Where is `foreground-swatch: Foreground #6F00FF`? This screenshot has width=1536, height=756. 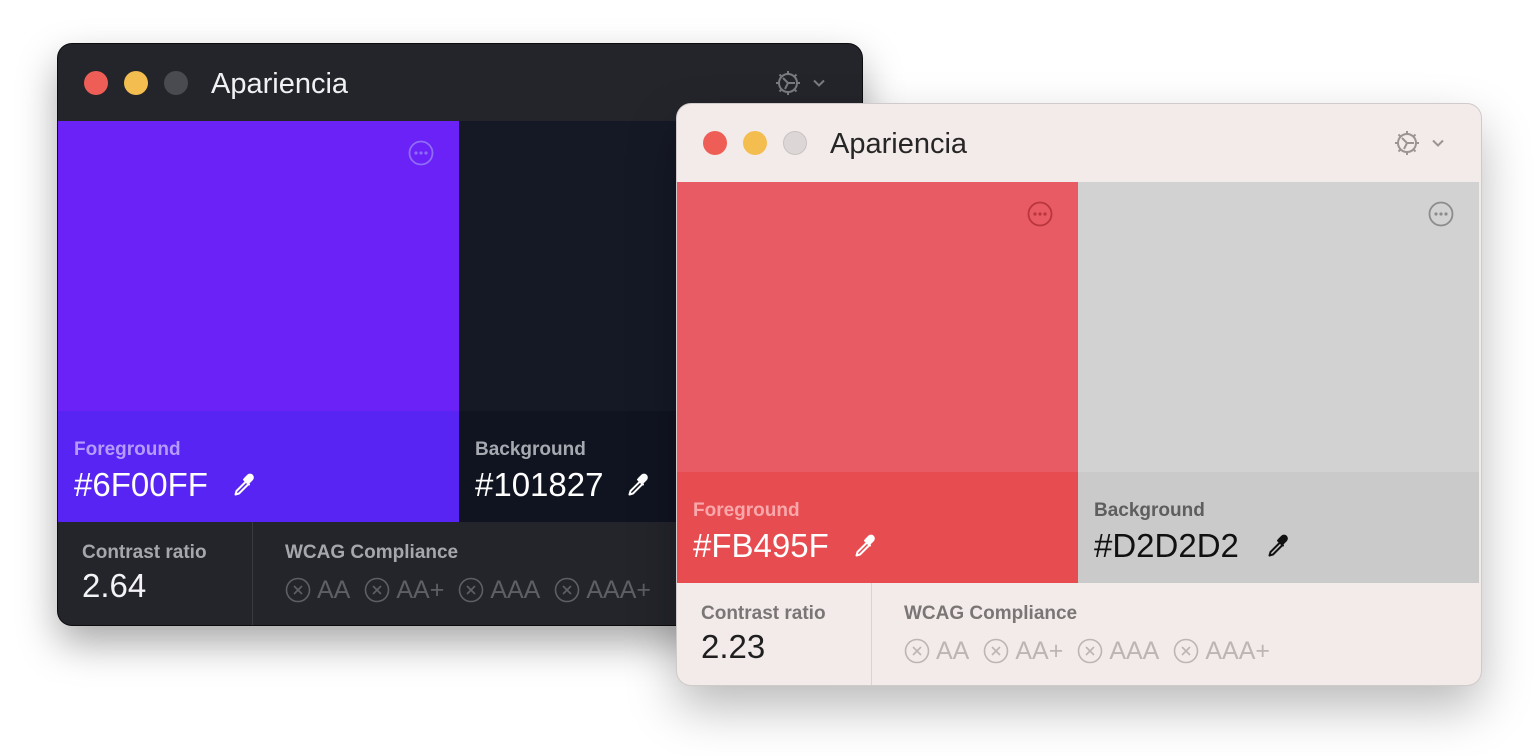
foreground-swatch: Foreground #6F00FF is located at coordinates (258, 321).